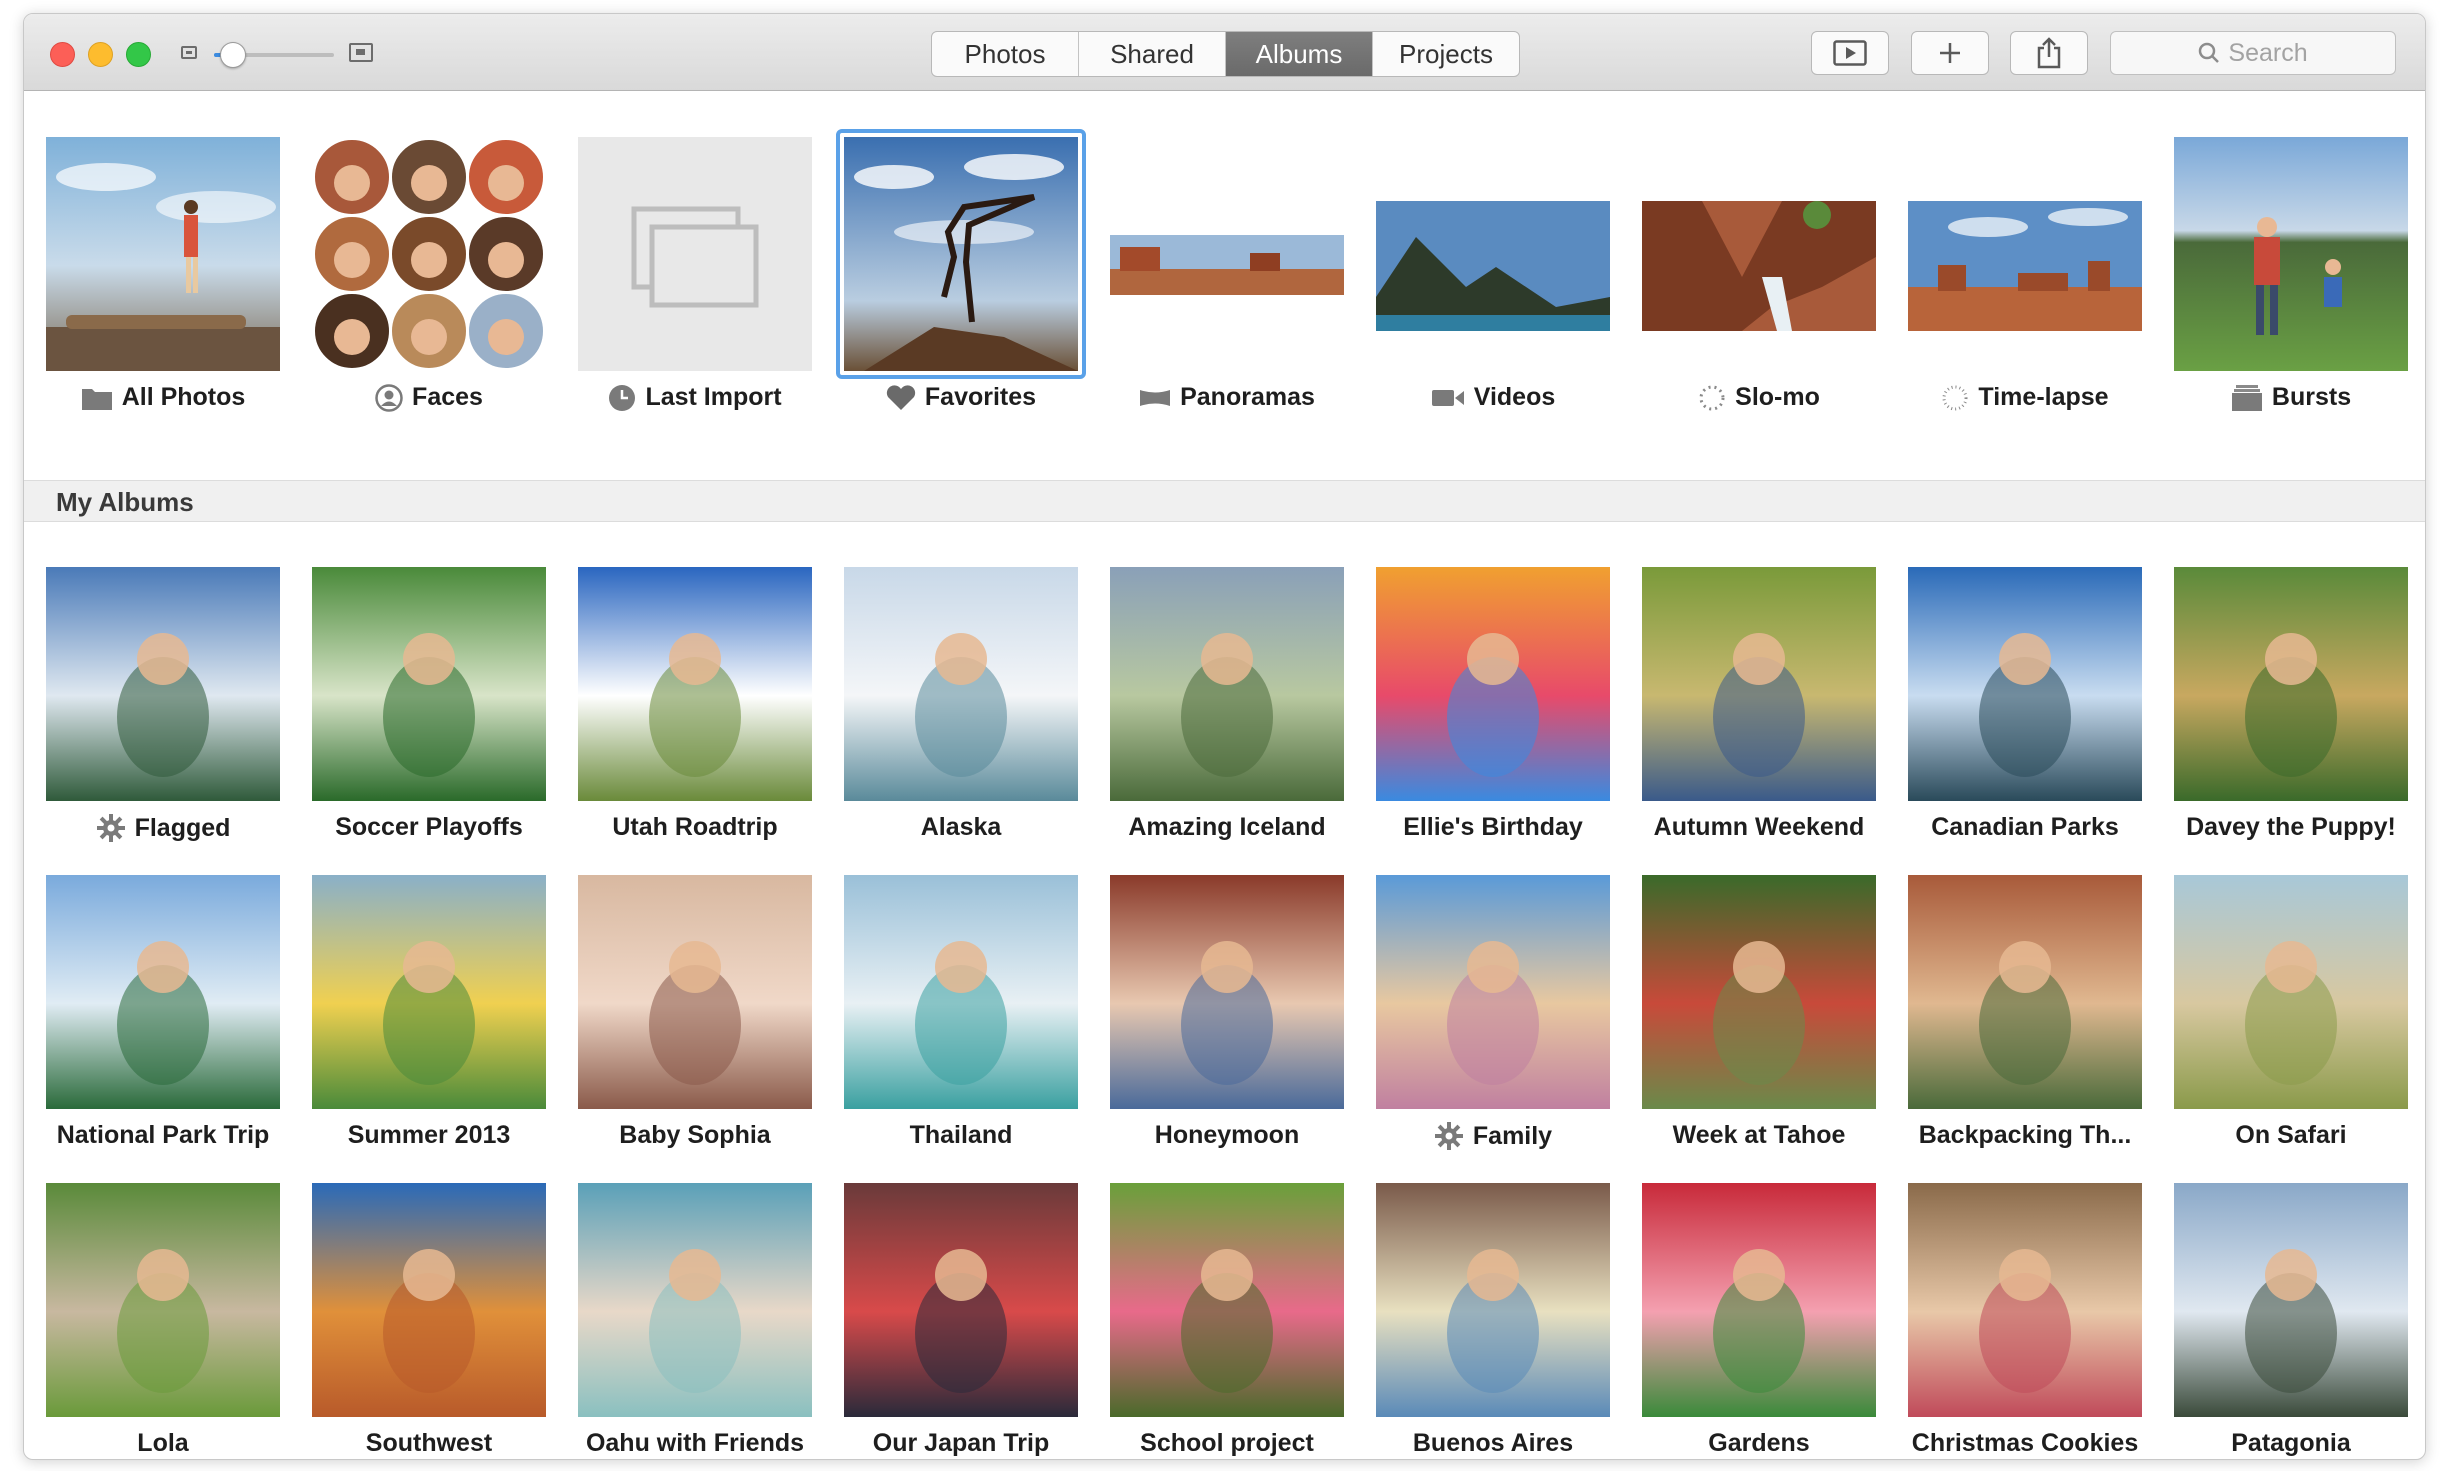 The width and height of the screenshot is (2454, 1471). I want to click on album-name: Week at Tahoe, so click(1759, 1135).